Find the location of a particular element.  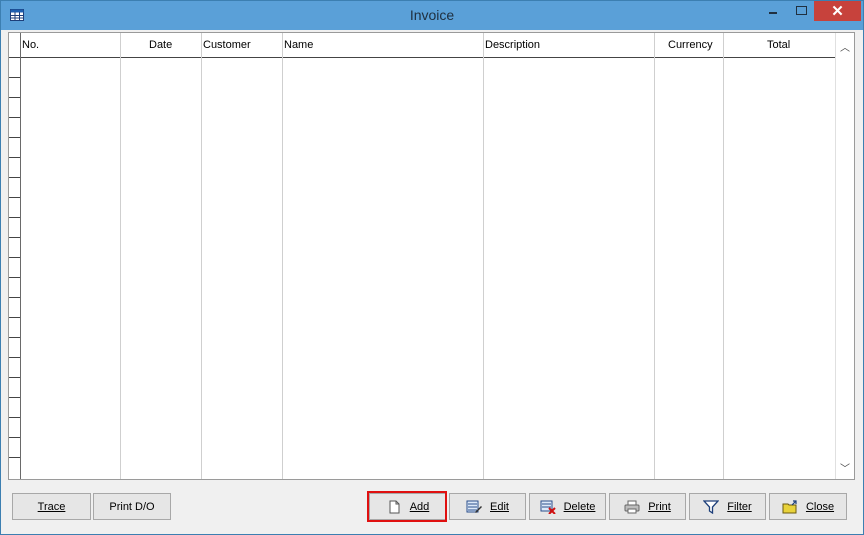

scroll-up-icon: ︿ is located at coordinates (845, 46).